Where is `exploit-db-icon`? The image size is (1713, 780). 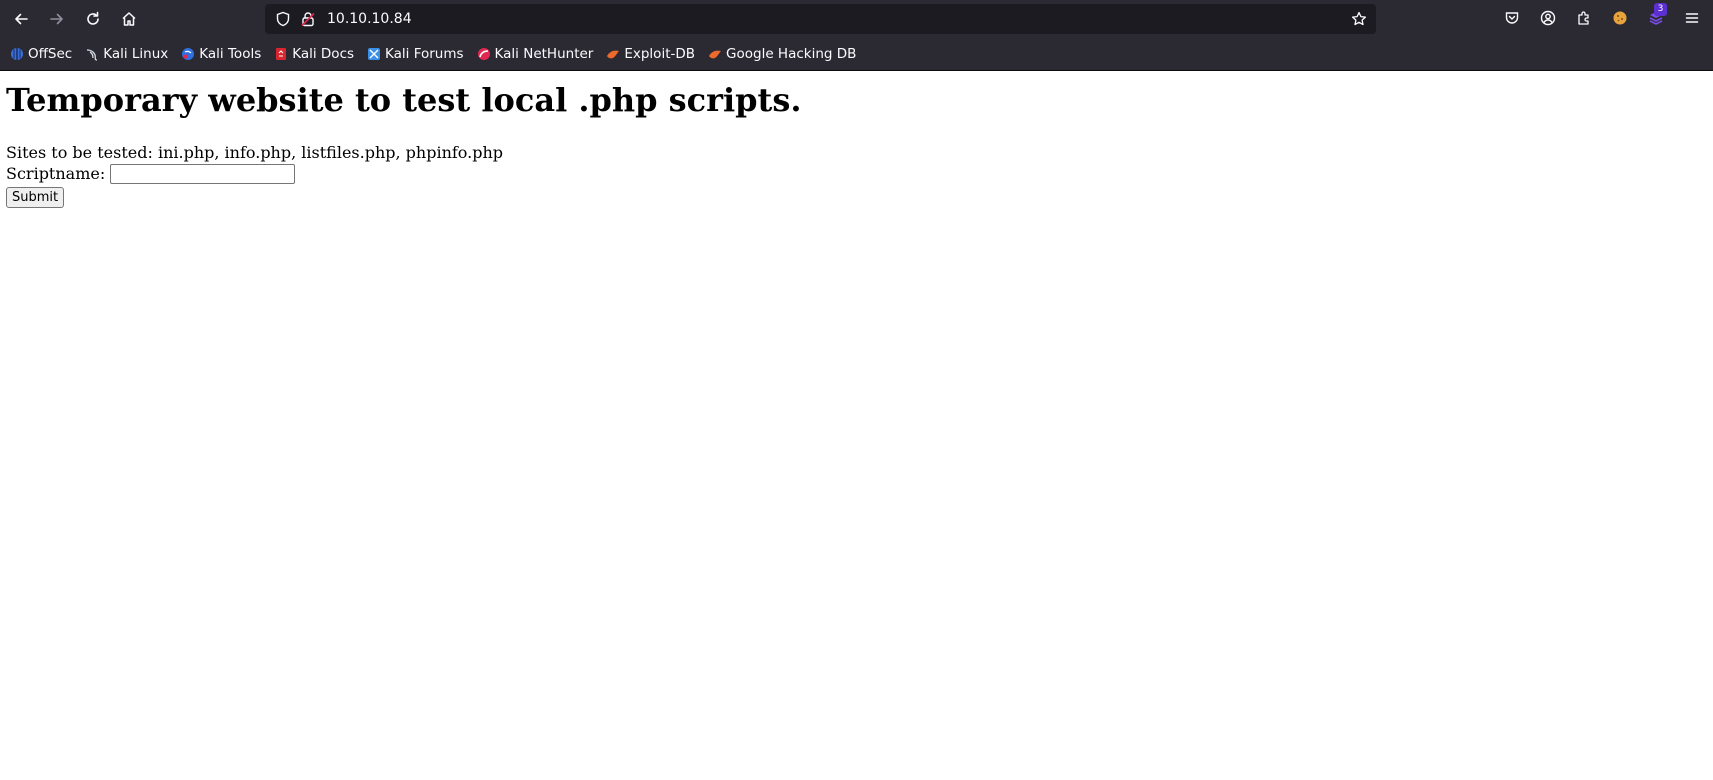 exploit-db-icon is located at coordinates (613, 54).